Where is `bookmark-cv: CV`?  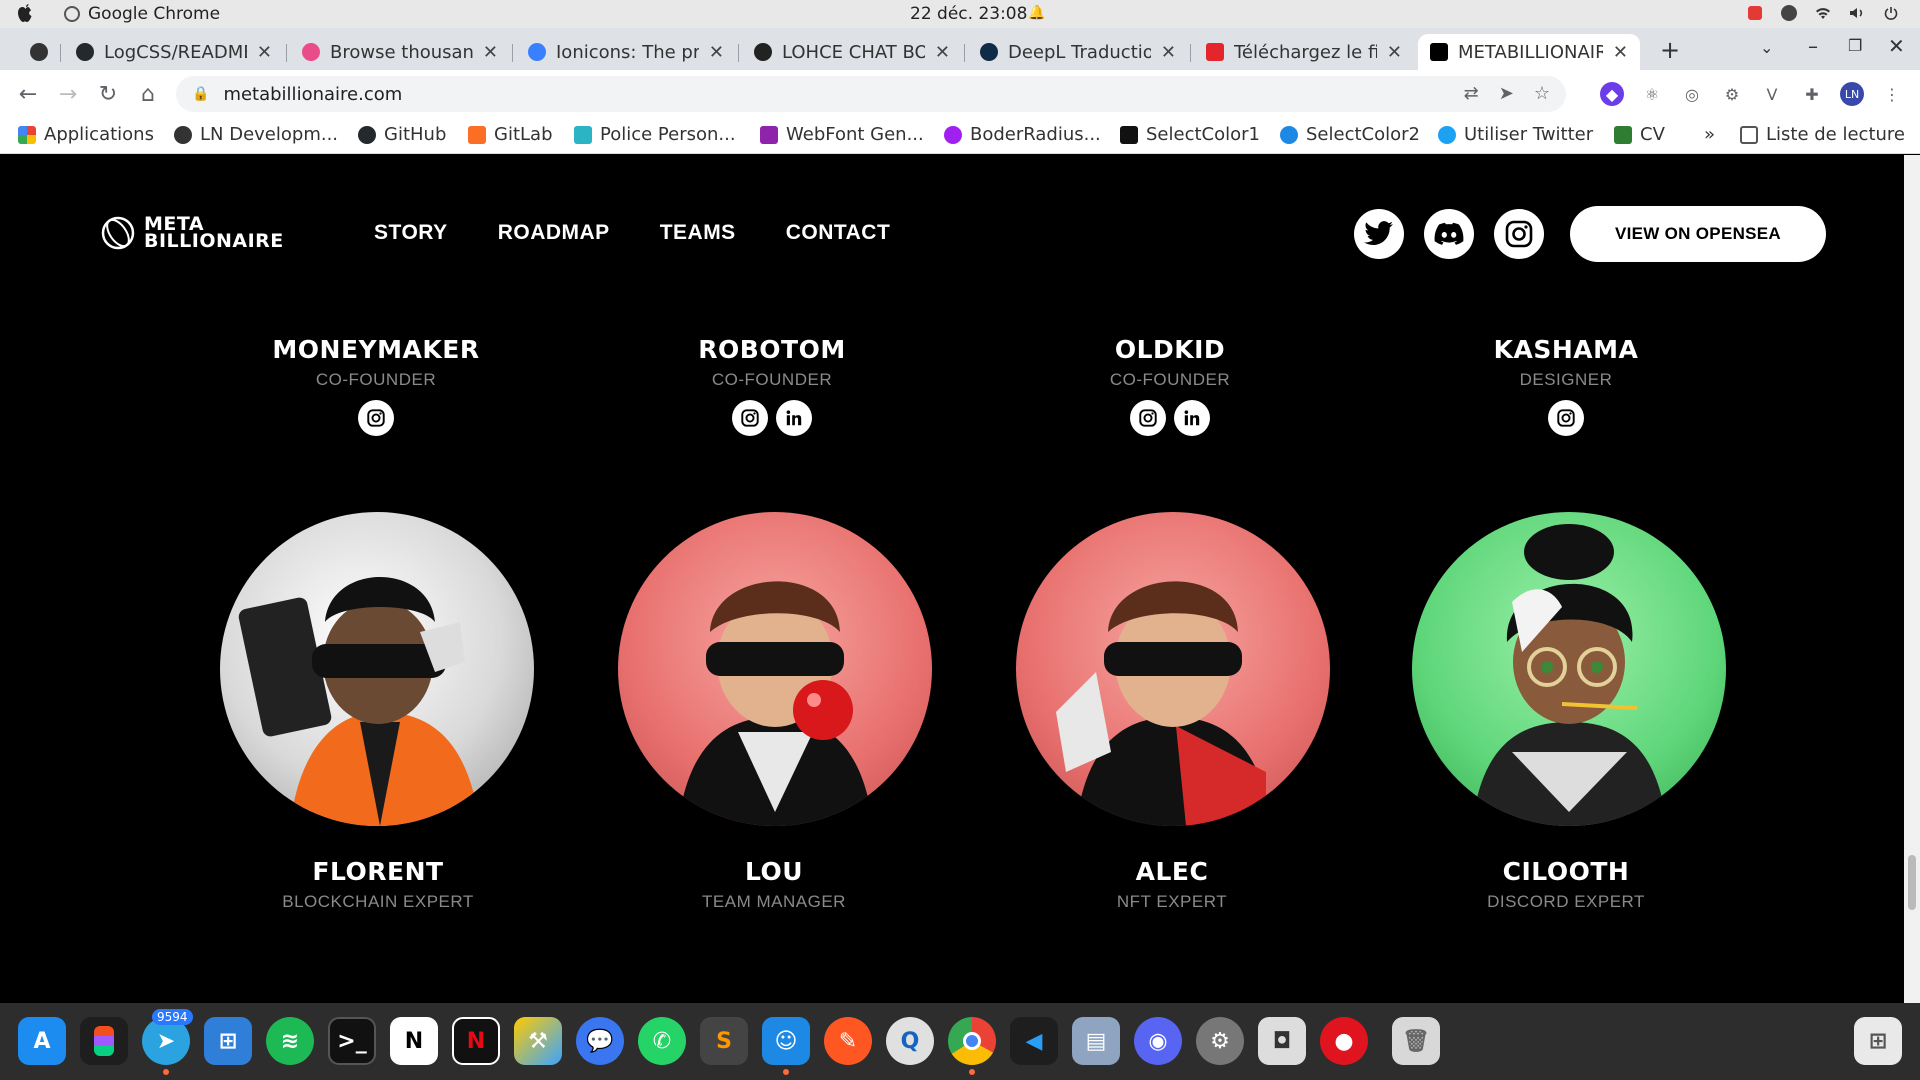
bookmark-cv: CV is located at coordinates (1639, 134).